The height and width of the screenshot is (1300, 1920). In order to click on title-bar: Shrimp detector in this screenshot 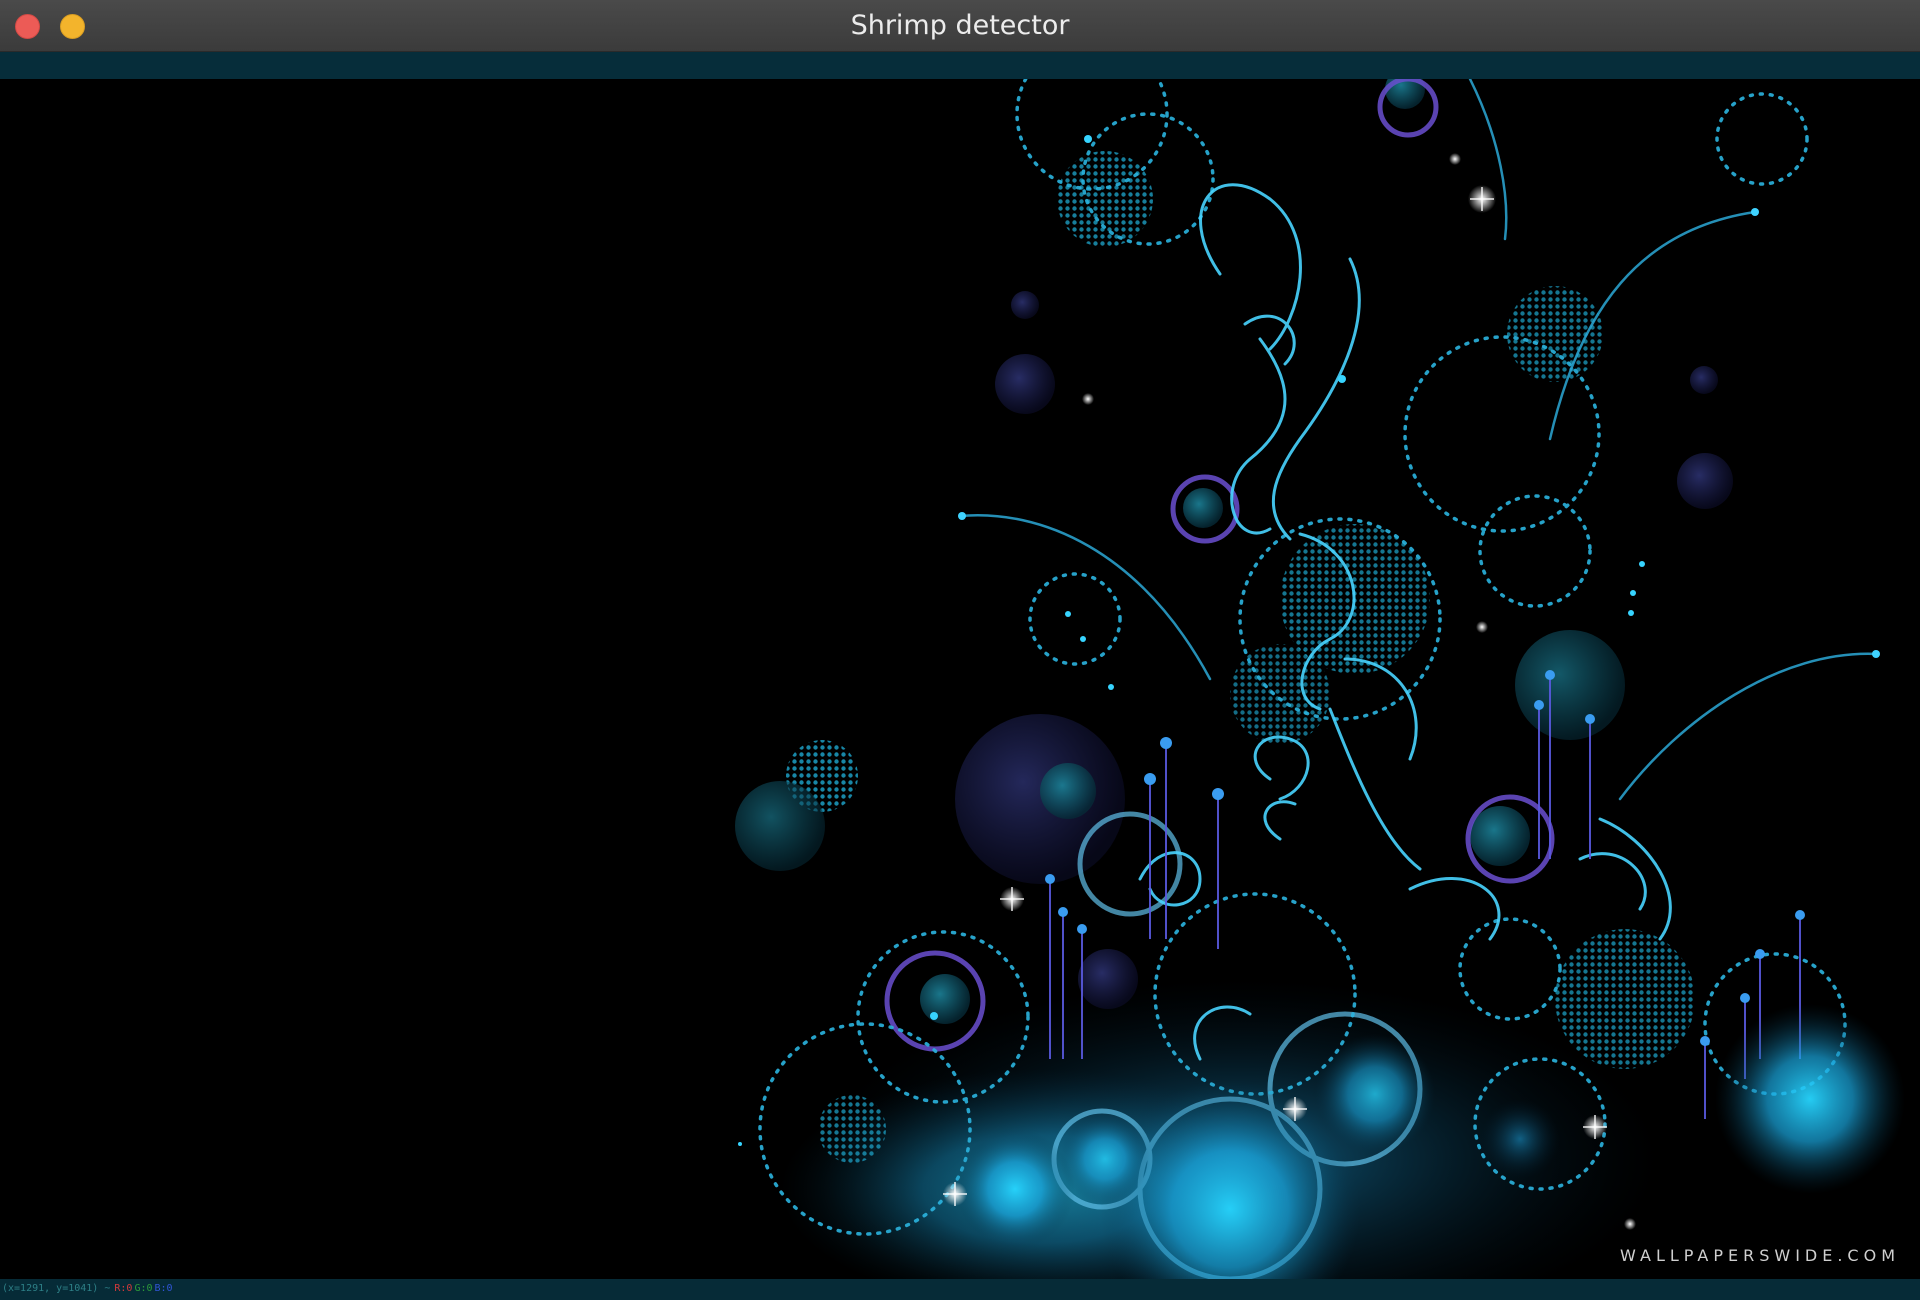, I will do `click(960, 26)`.